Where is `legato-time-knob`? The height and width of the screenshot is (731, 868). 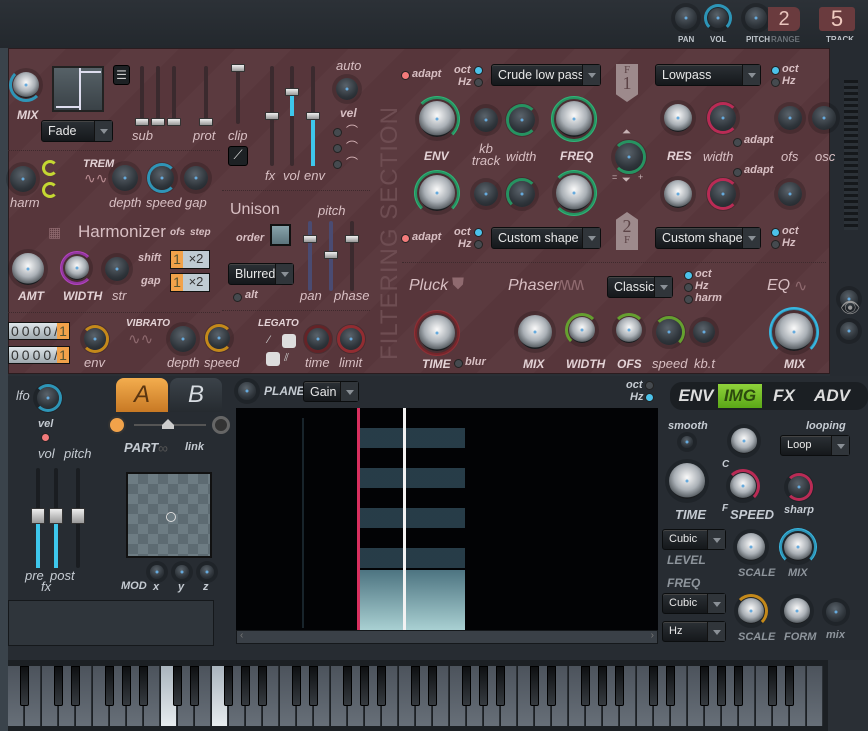
legato-time-knob is located at coordinates (318, 339).